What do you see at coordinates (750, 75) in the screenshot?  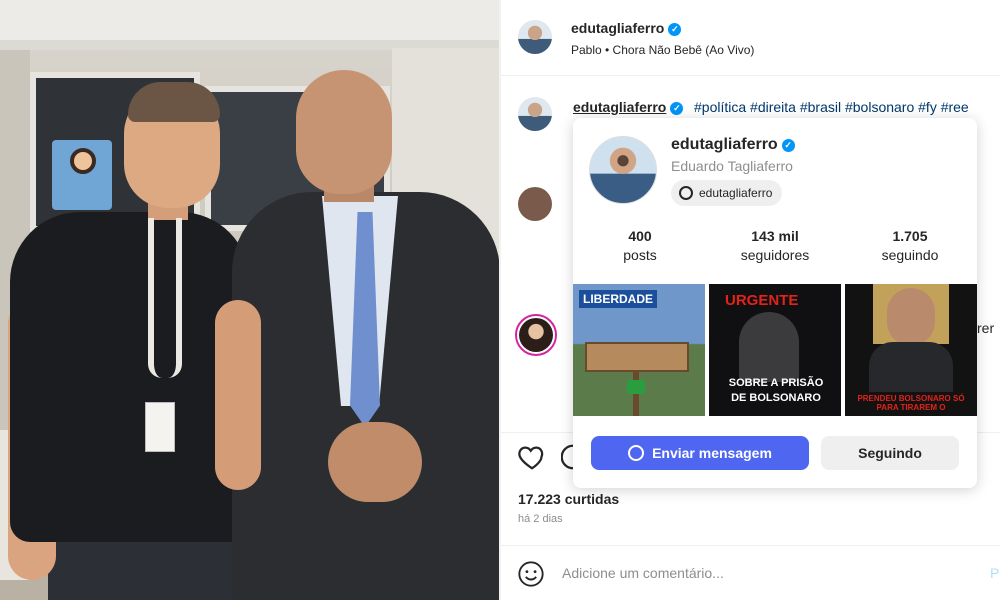 I see `header-divider` at bounding box center [750, 75].